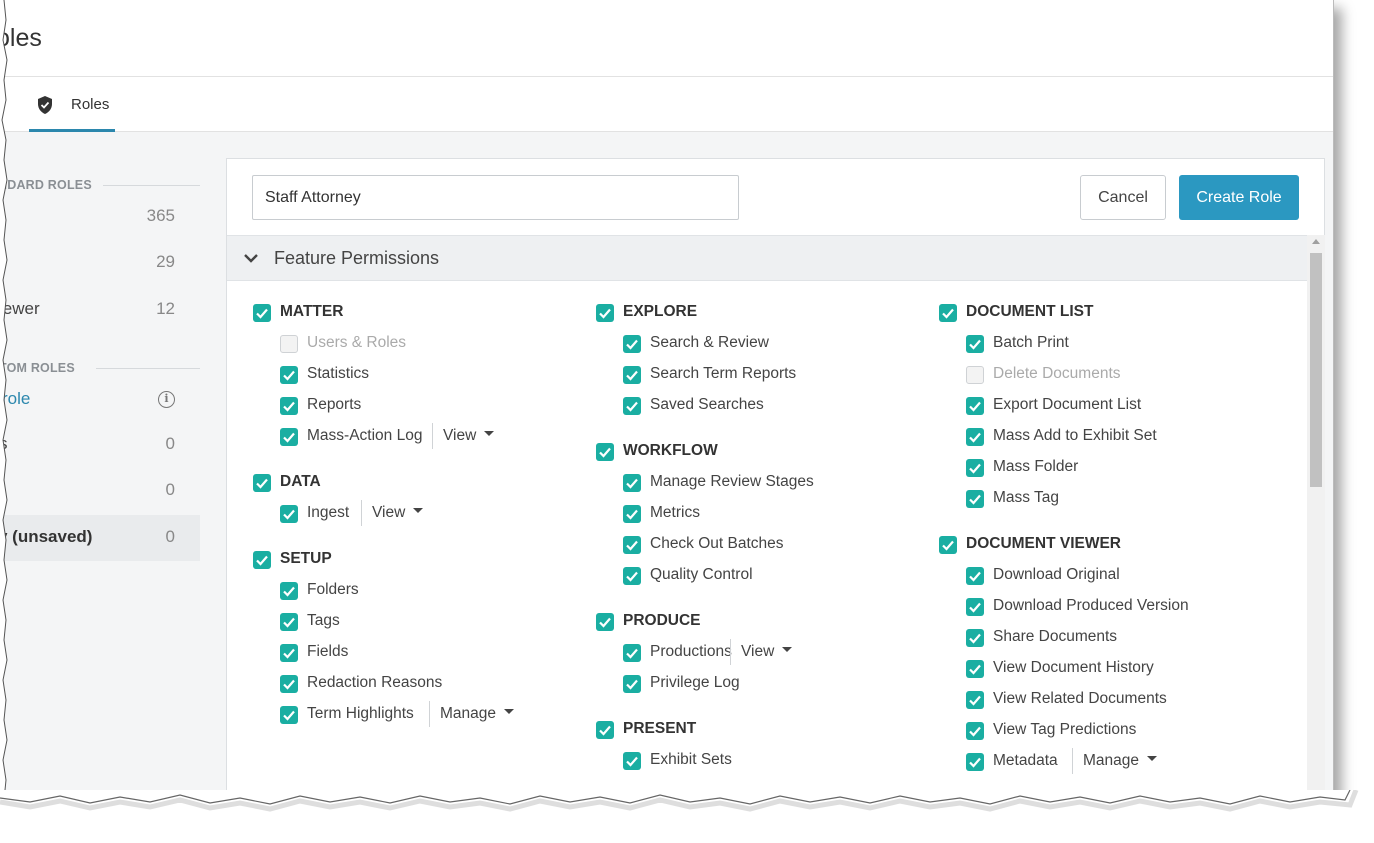 Image resolution: width=1374 pixels, height=843 pixels. Describe the element at coordinates (360, 713) in the screenshot. I see `permission-label: Term Highlights` at that location.